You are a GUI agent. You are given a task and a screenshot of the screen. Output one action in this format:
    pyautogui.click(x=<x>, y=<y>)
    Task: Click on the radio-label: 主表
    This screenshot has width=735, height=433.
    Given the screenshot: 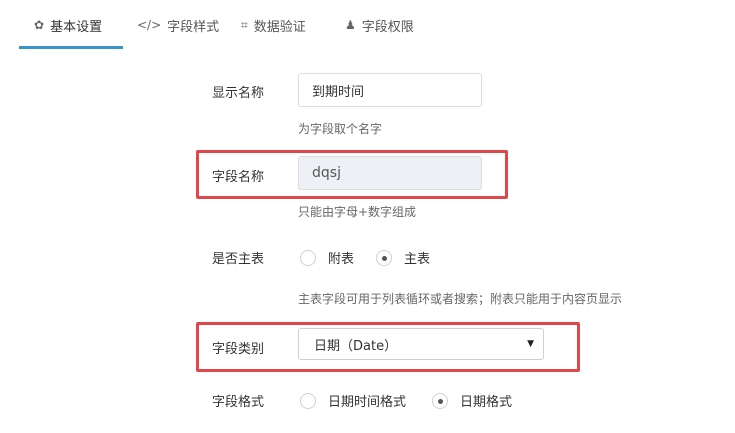 What is the action you would take?
    pyautogui.click(x=417, y=259)
    